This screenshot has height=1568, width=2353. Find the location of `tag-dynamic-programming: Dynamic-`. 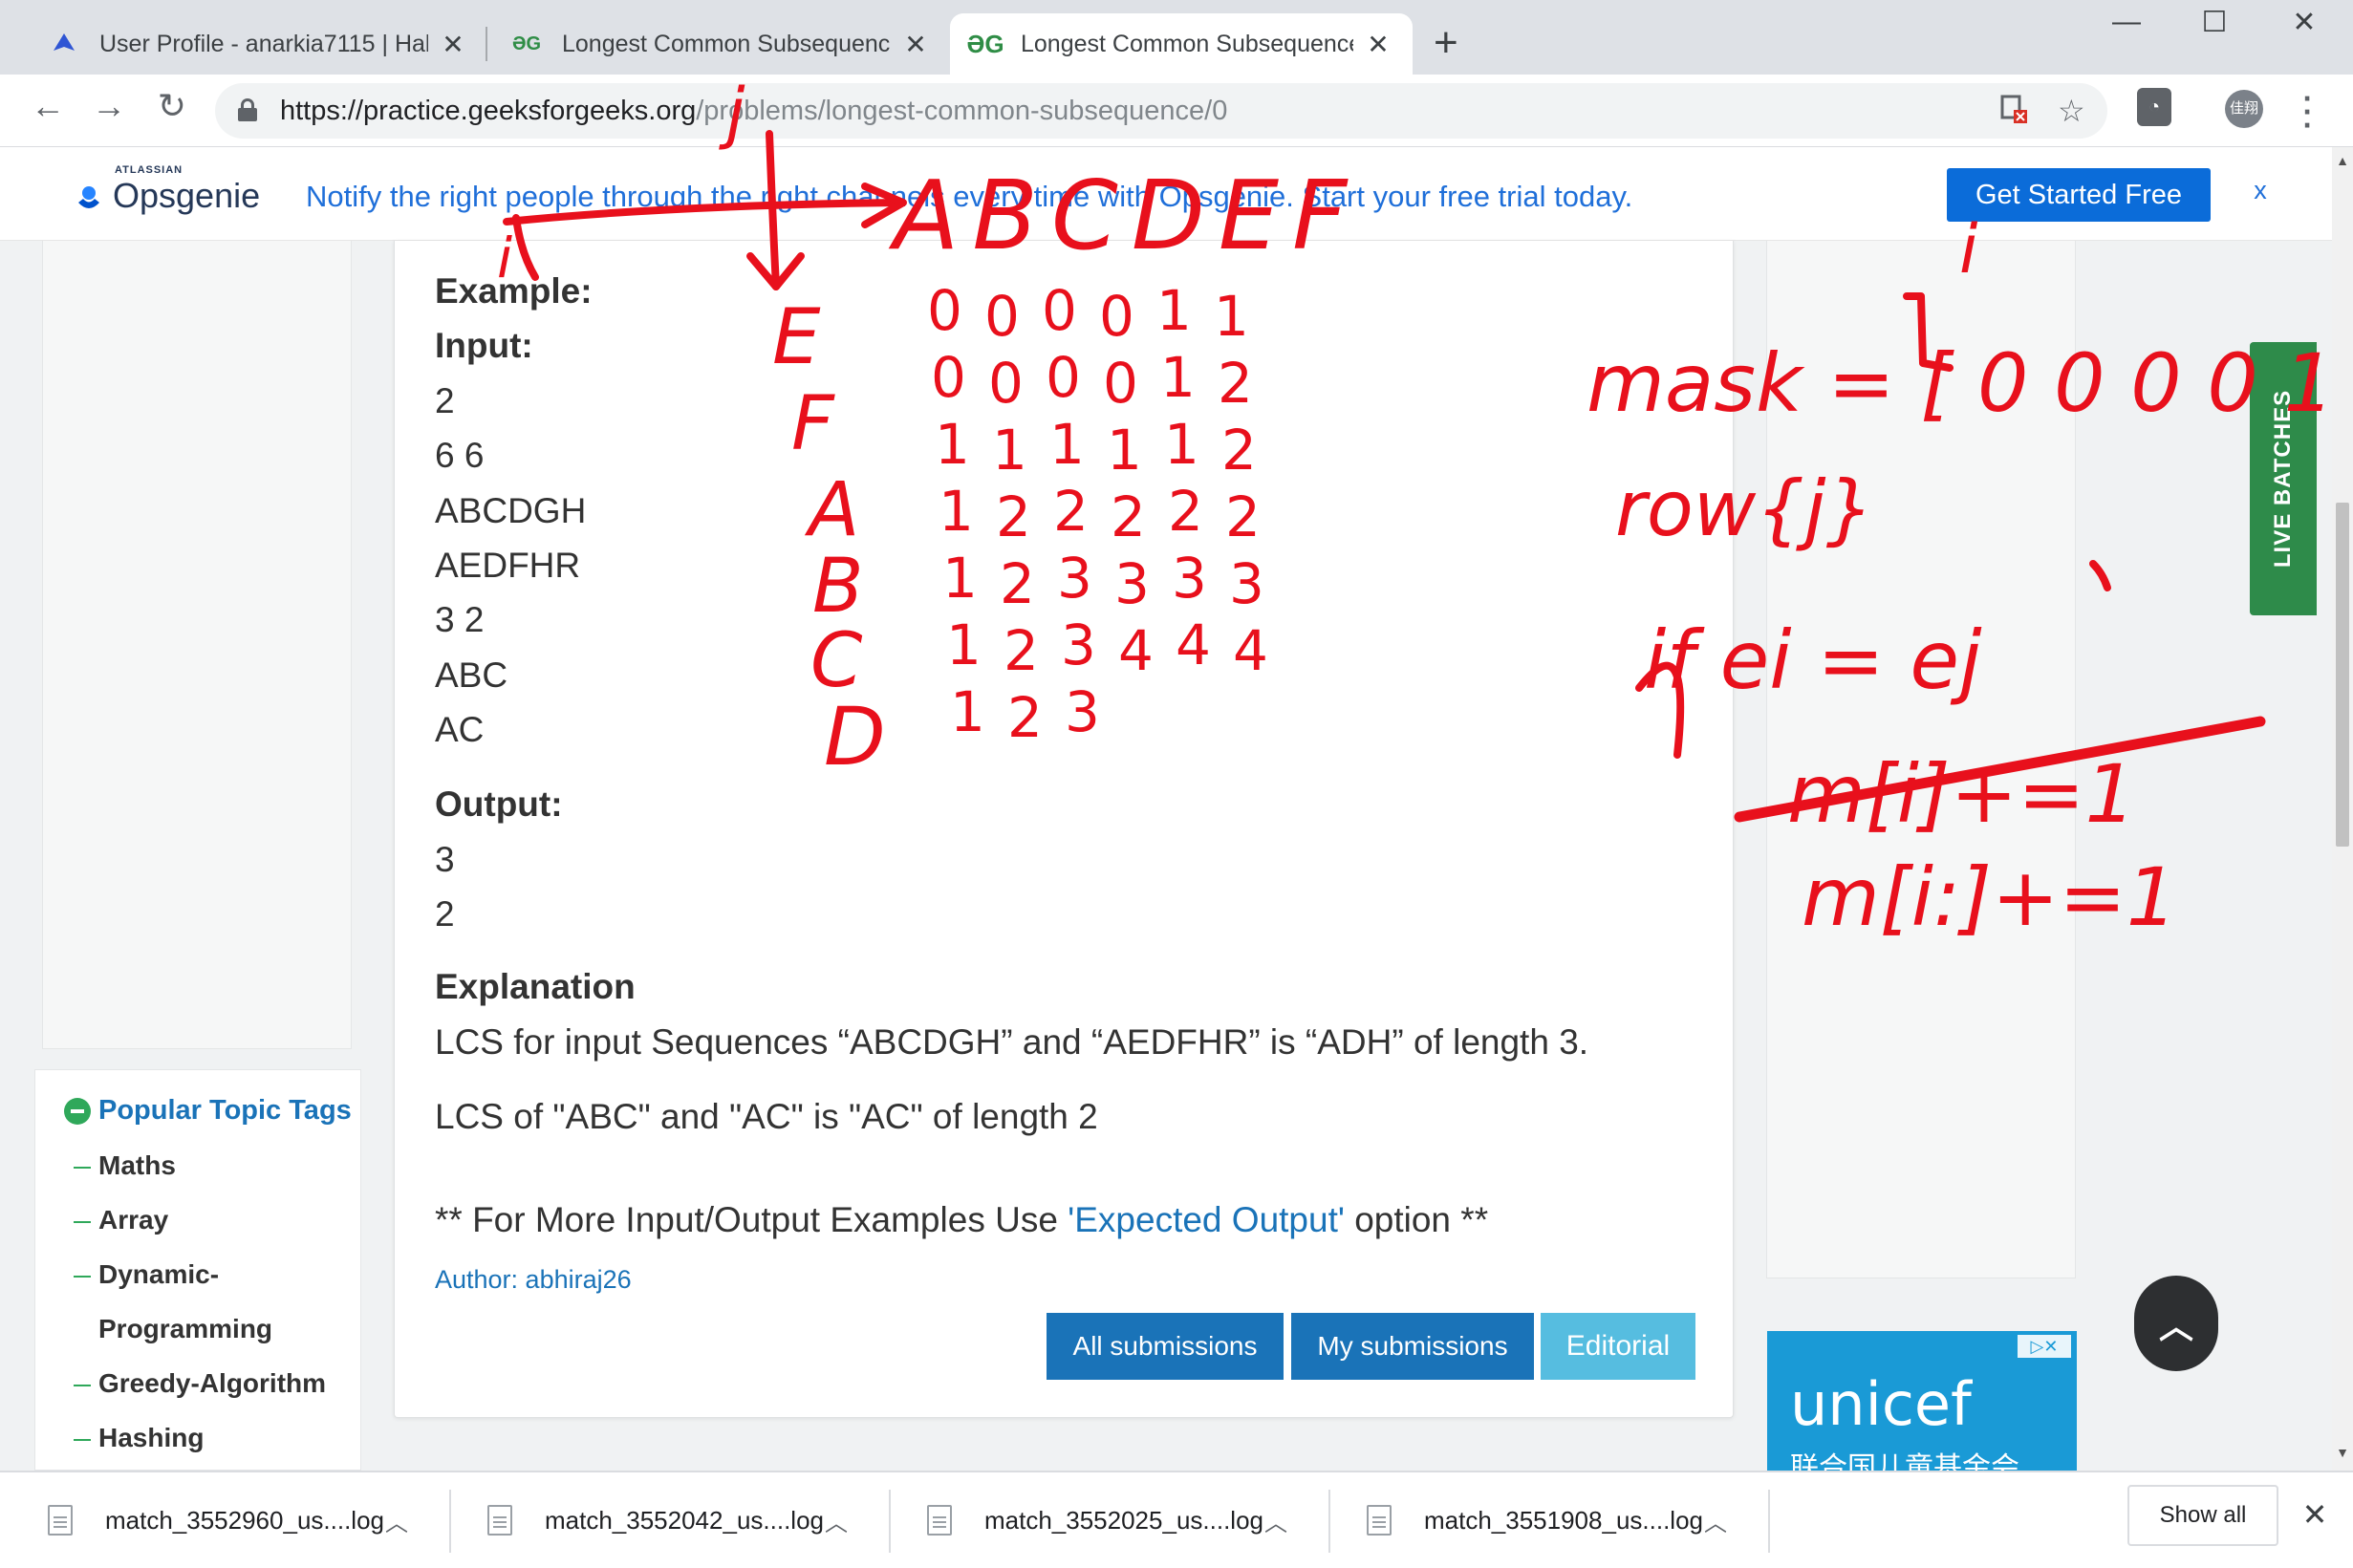

tag-dynamic-programming: Dynamic- is located at coordinates (146, 1274).